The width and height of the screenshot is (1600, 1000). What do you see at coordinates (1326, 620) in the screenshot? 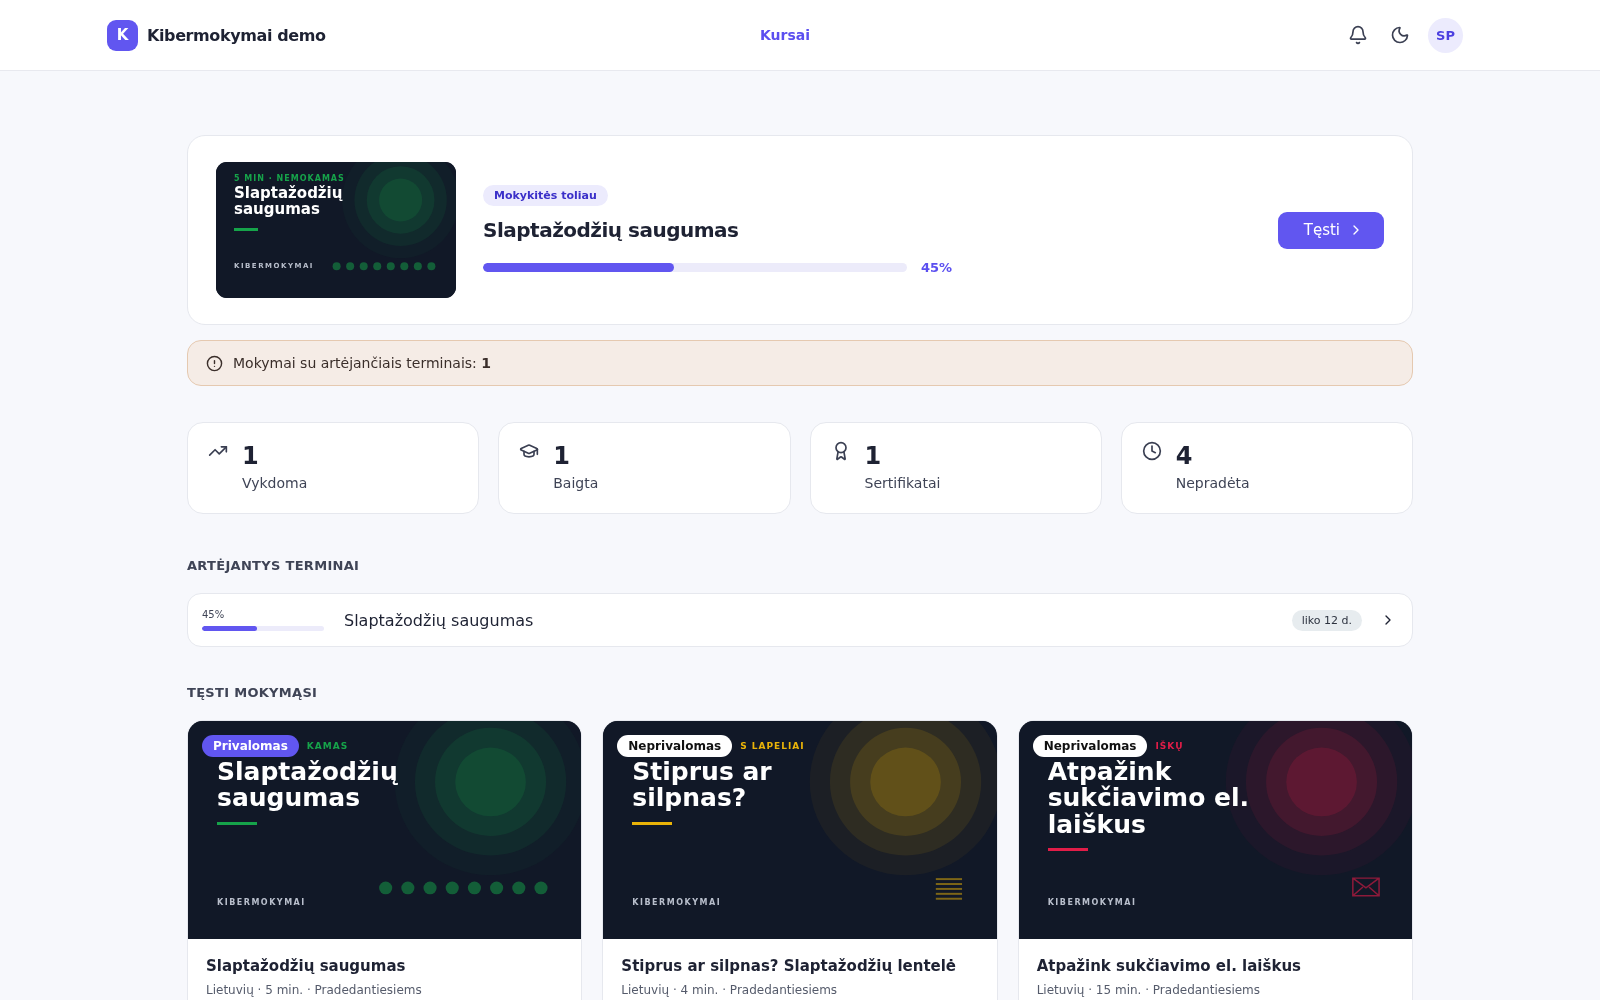
I see `days-left-chip: liko 12 d.` at bounding box center [1326, 620].